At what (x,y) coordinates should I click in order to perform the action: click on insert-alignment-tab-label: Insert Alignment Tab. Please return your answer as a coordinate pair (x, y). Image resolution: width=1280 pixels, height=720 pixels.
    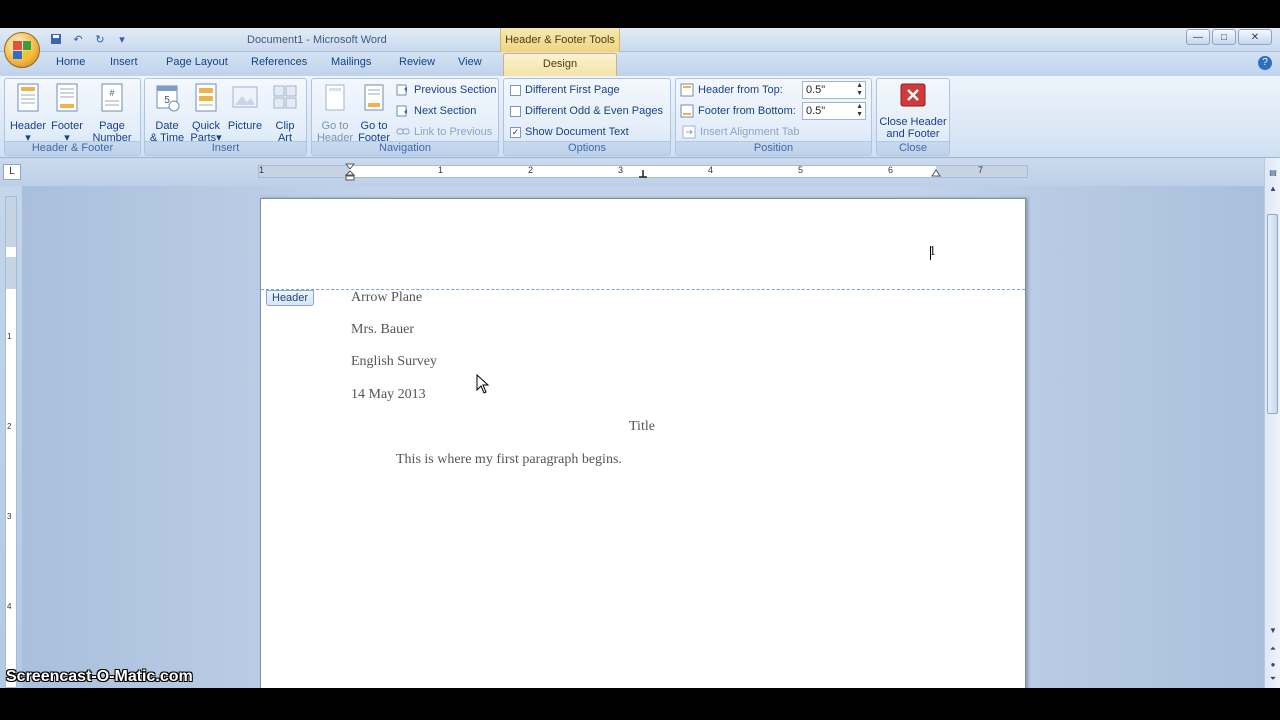
    Looking at the image, I should click on (750, 132).